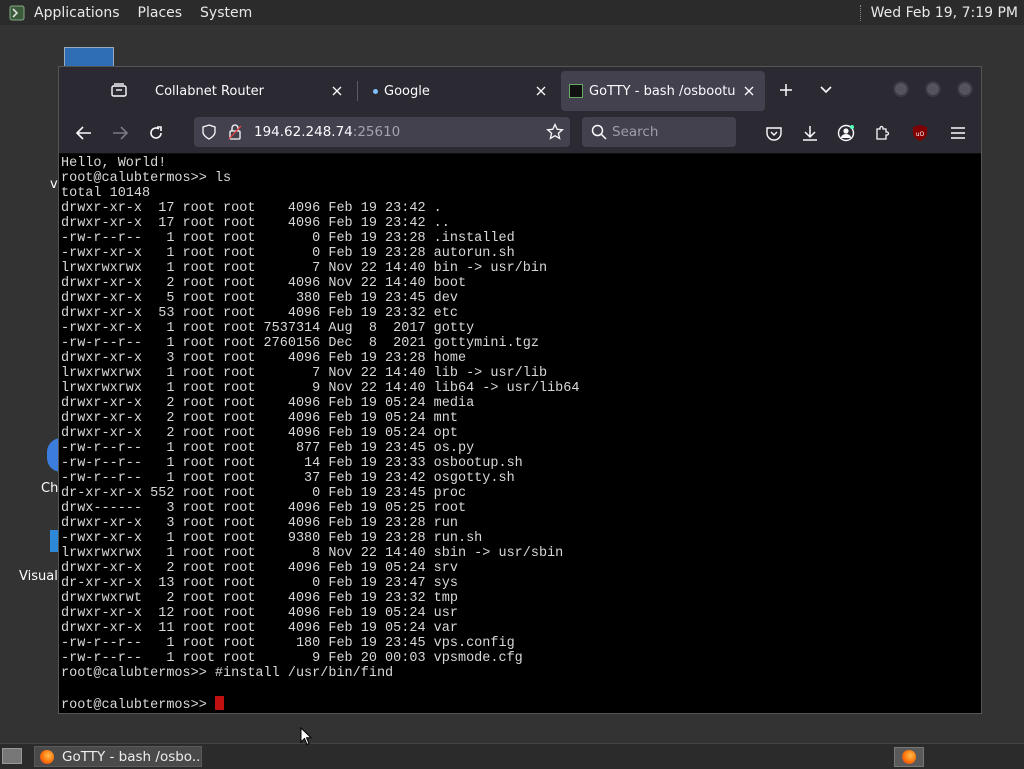 The height and width of the screenshot is (769, 1024). I want to click on tab-label: Collabnet Router, so click(210, 91).